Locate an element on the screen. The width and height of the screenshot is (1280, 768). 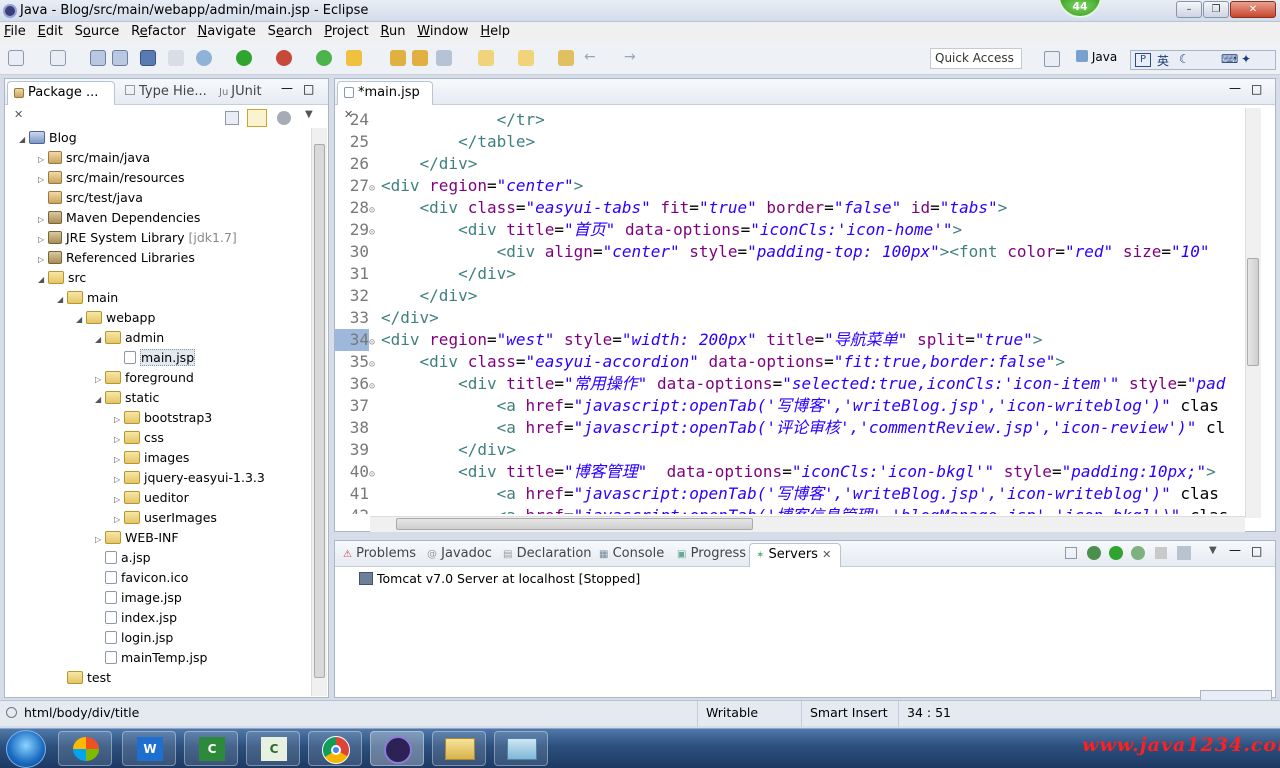
tab-servers: ✶ Servers ✕ is located at coordinates (795, 555).